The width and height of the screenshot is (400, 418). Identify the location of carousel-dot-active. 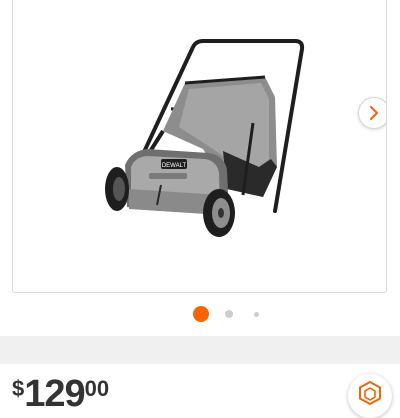
(201, 314).